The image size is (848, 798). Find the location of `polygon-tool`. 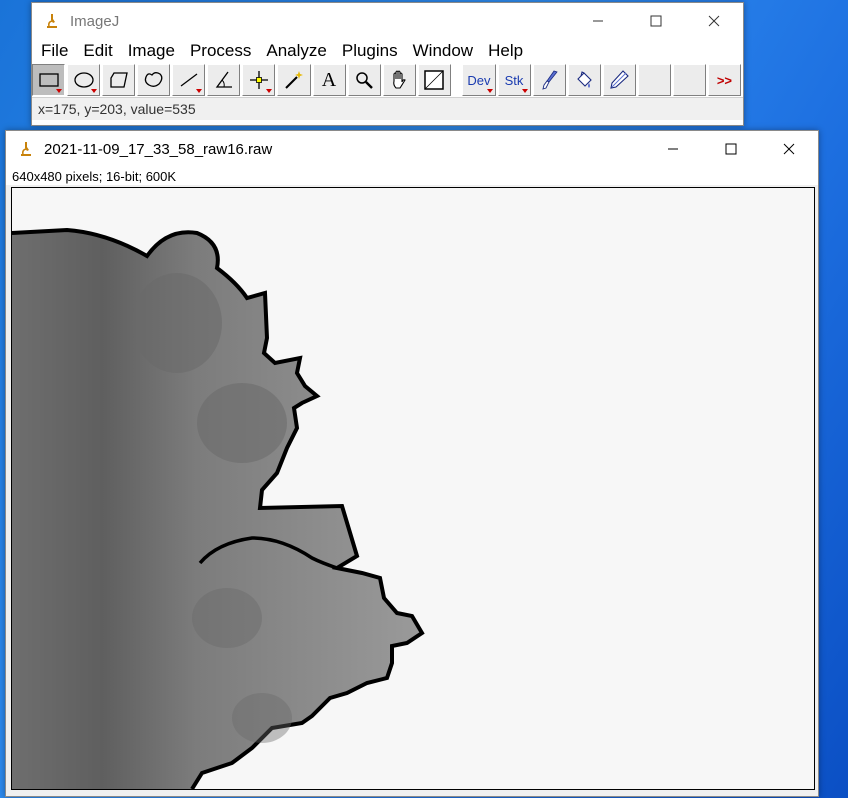

polygon-tool is located at coordinates (119, 80).